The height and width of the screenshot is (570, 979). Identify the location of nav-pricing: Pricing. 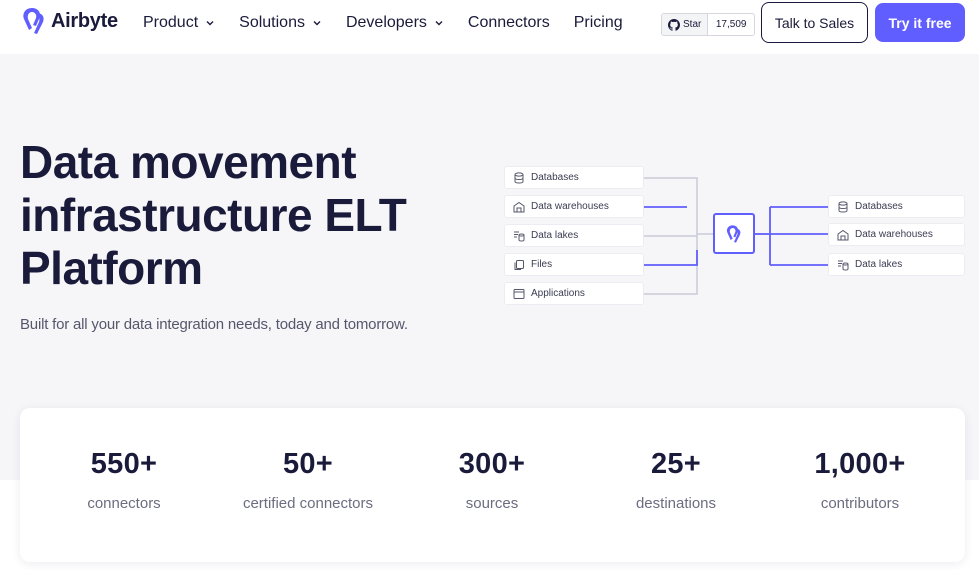
(598, 23).